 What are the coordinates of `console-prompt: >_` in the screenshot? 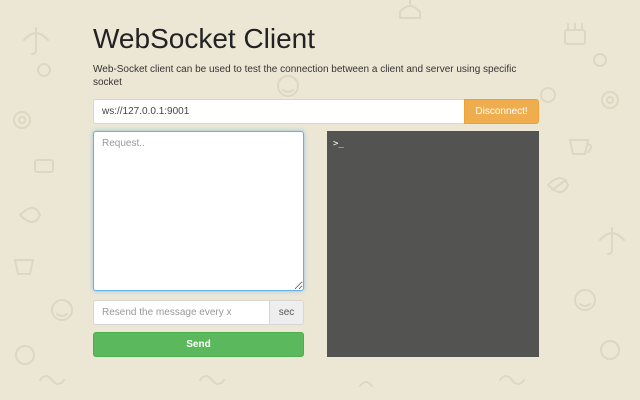 It's located at (338, 144).